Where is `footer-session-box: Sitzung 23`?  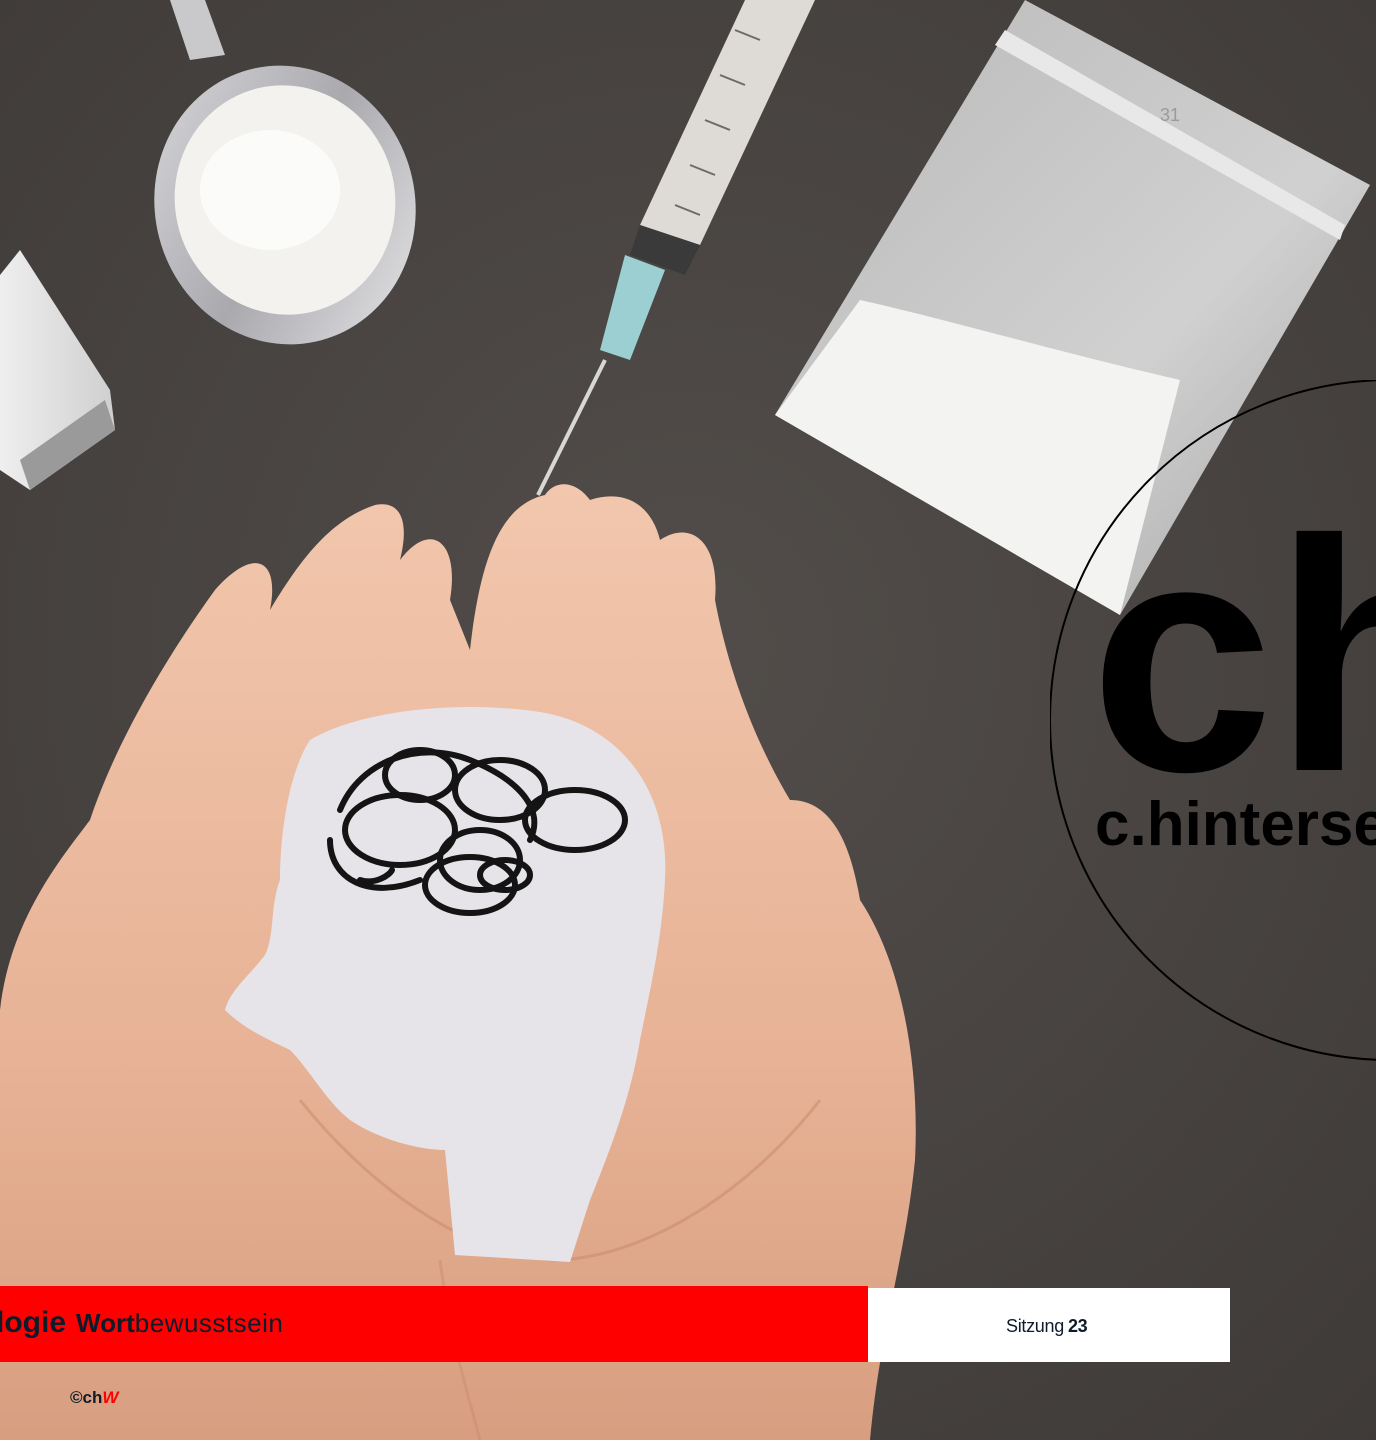
footer-session-box: Sitzung 23 is located at coordinates (1049, 1325).